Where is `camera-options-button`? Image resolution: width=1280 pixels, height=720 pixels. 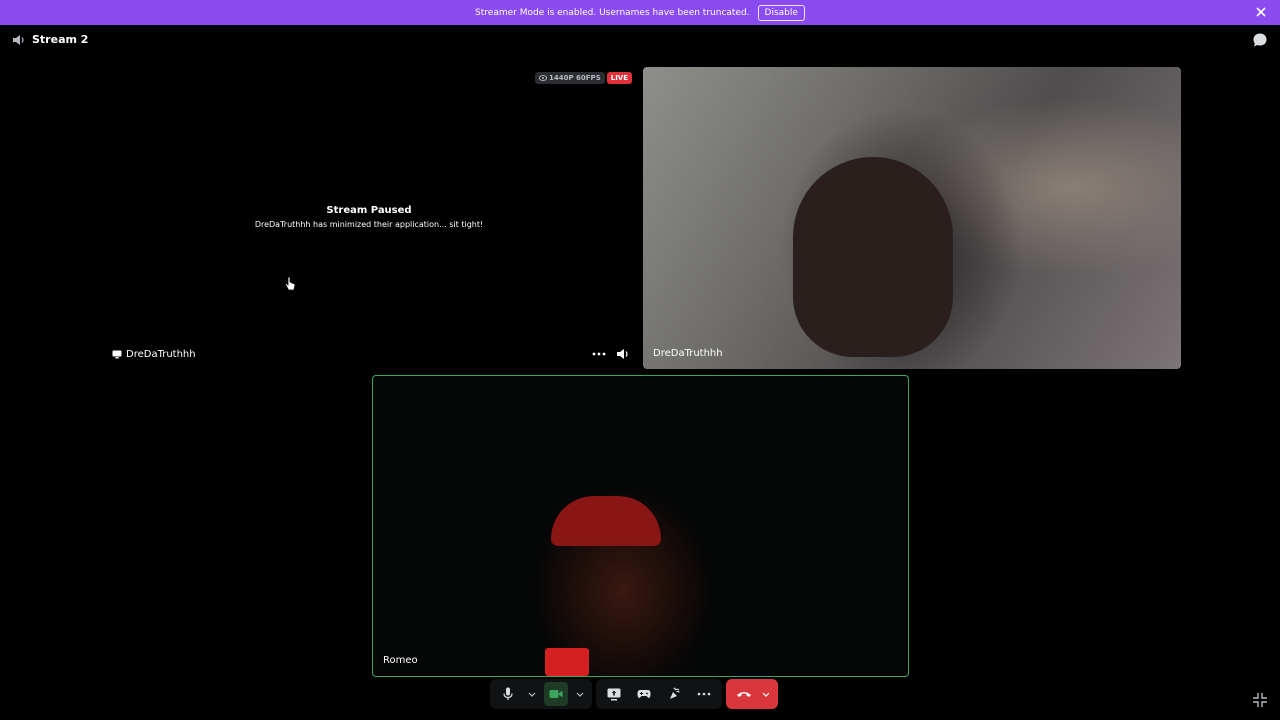 camera-options-button is located at coordinates (580, 694).